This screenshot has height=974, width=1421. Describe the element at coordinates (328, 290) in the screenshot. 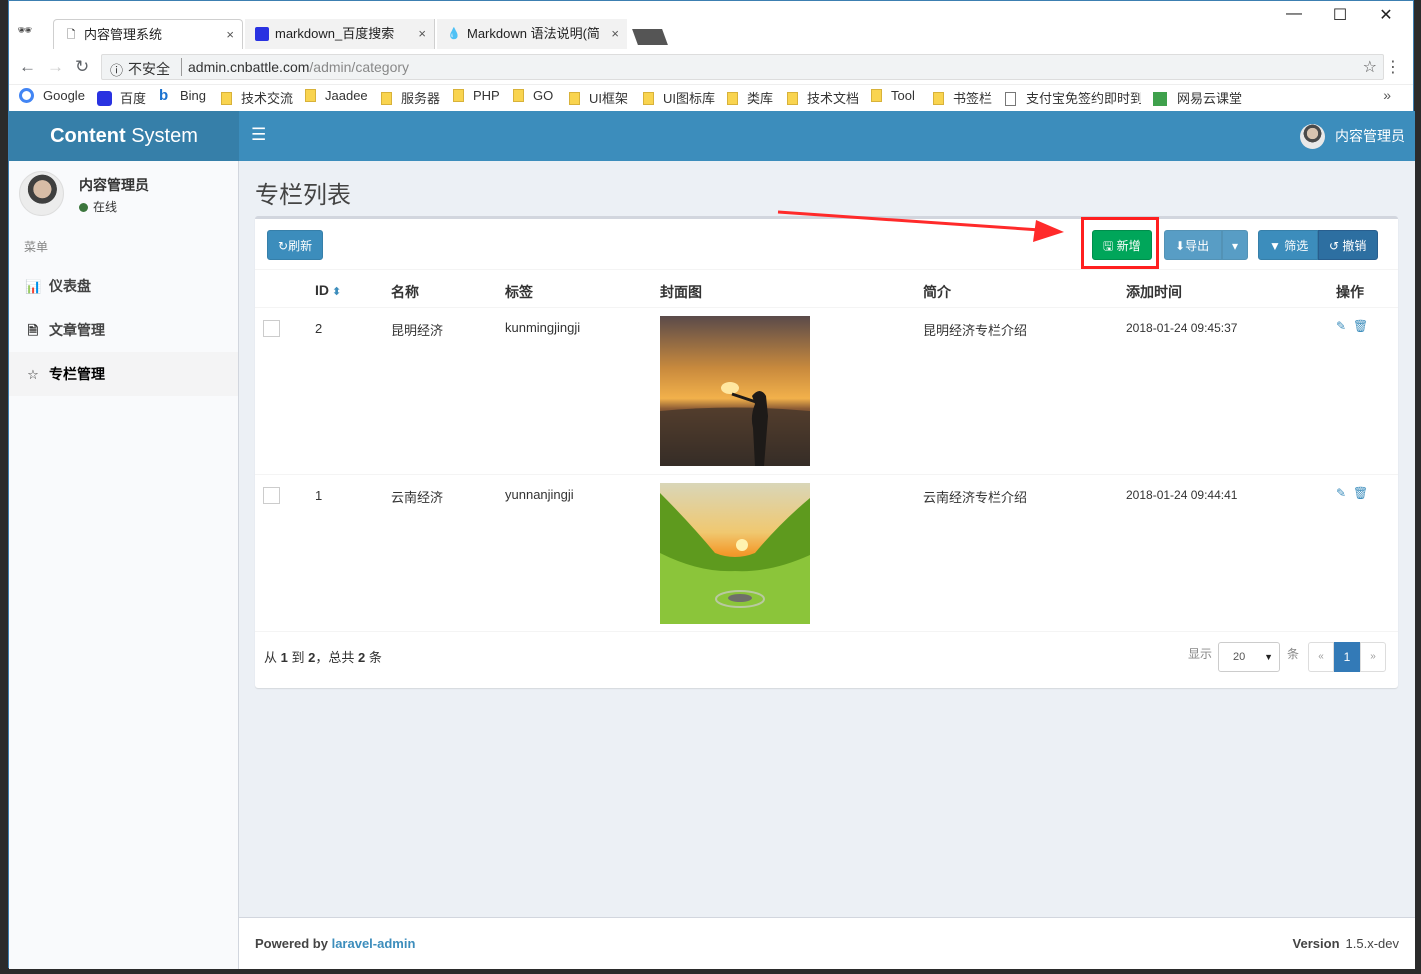

I see `column-header-id: ID ⬍` at that location.